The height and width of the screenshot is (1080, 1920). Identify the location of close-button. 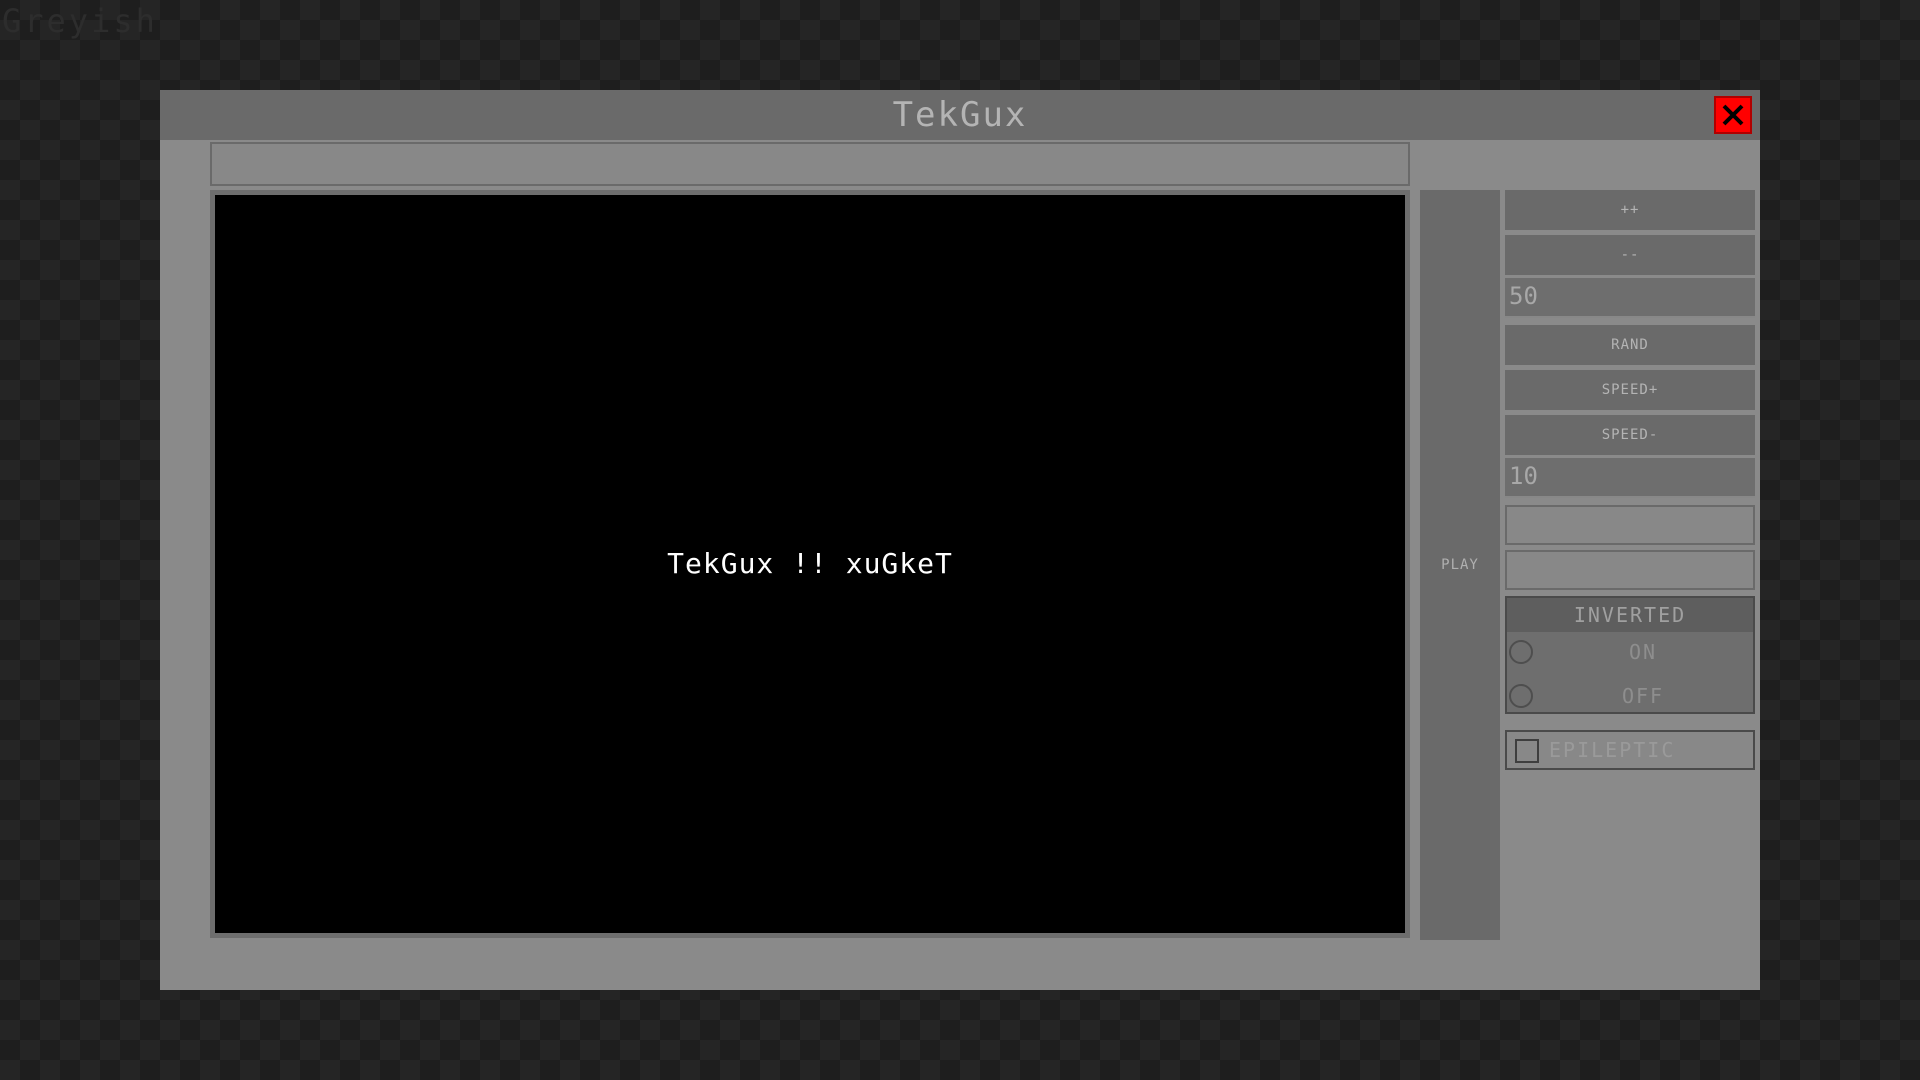
(1733, 115).